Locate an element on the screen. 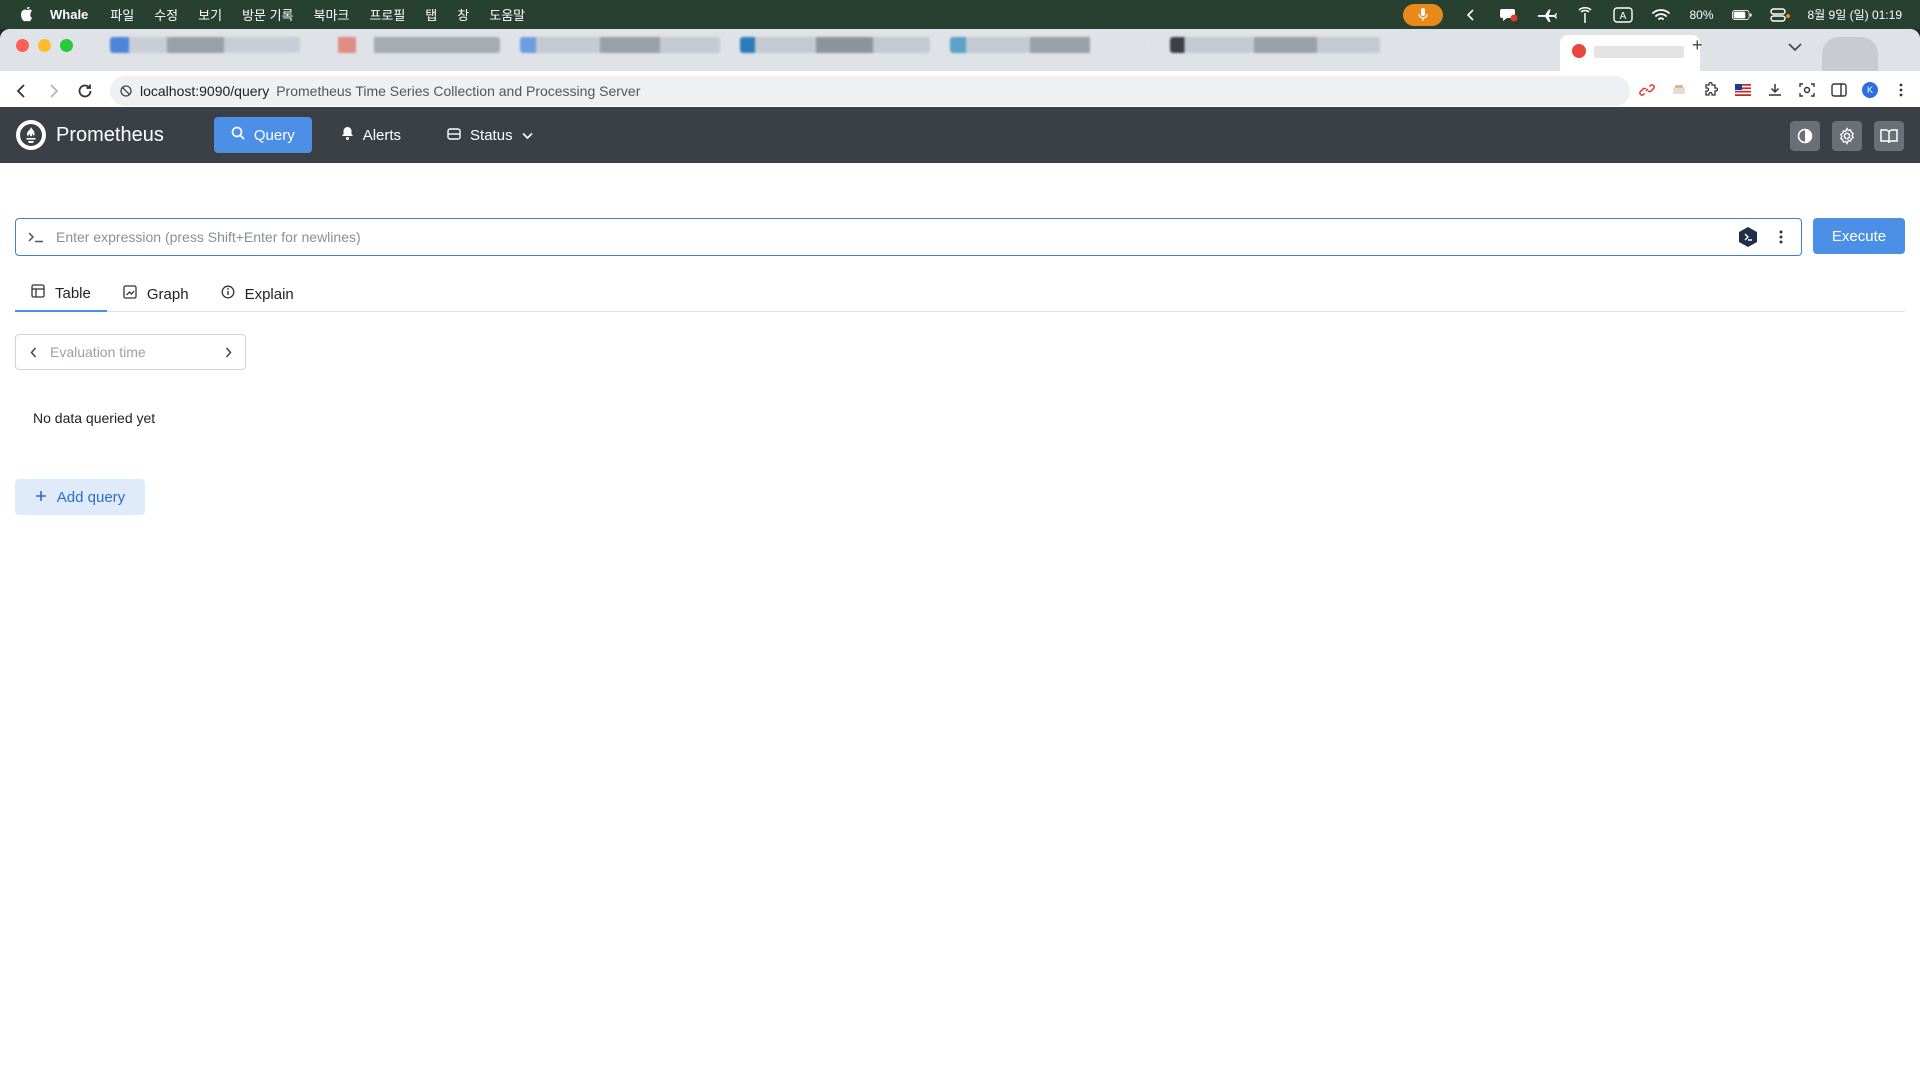 This screenshot has height=1080, width=1920. no-data-message: No data queried yet is located at coordinates (94, 418).